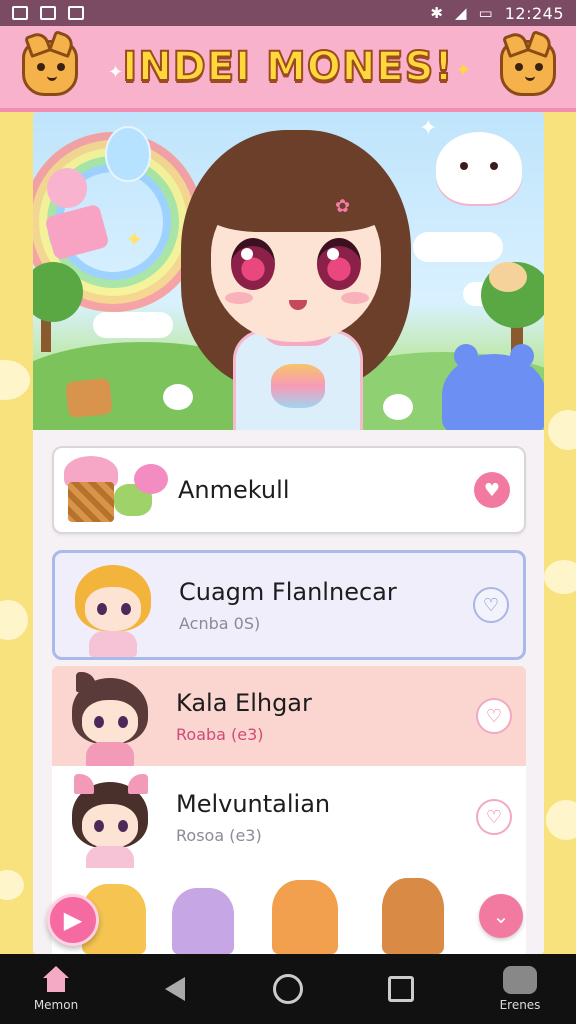 The width and height of the screenshot is (576, 1024). Describe the element at coordinates (220, 623) in the screenshot. I see `item-subtitle: Acnba 0S)` at that location.